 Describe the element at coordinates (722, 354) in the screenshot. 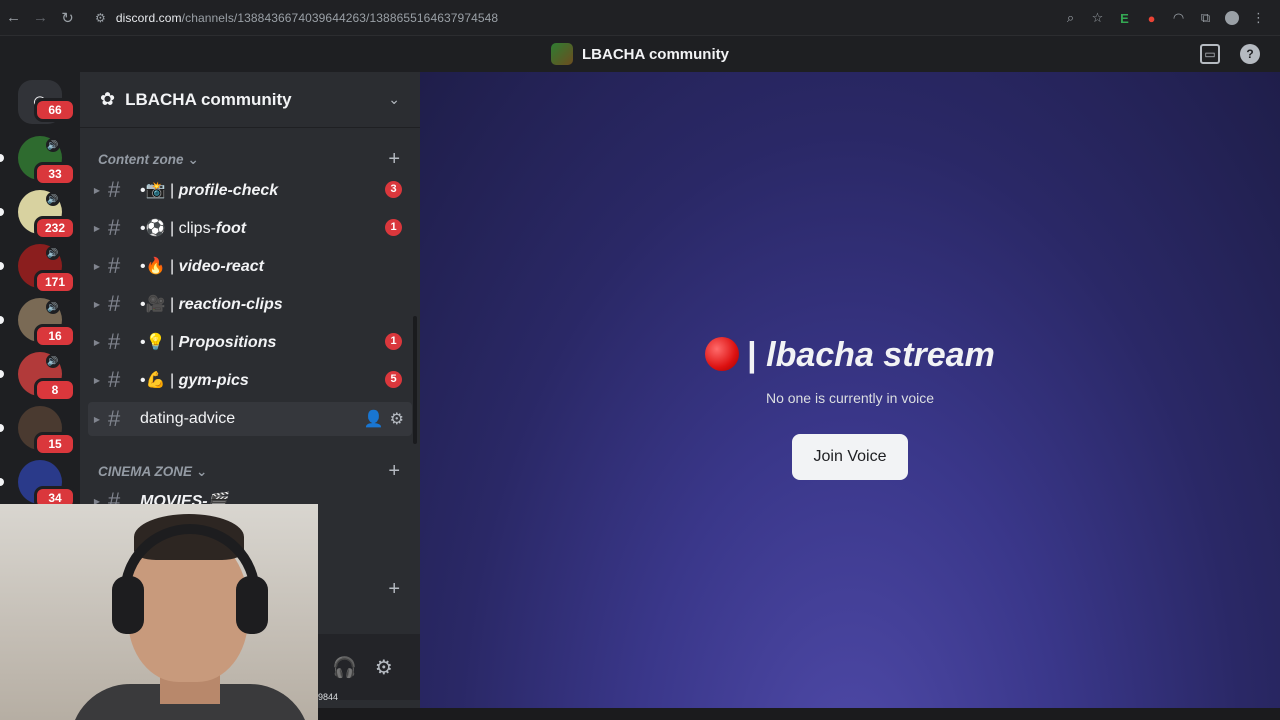

I see `red-circle-icon` at that location.